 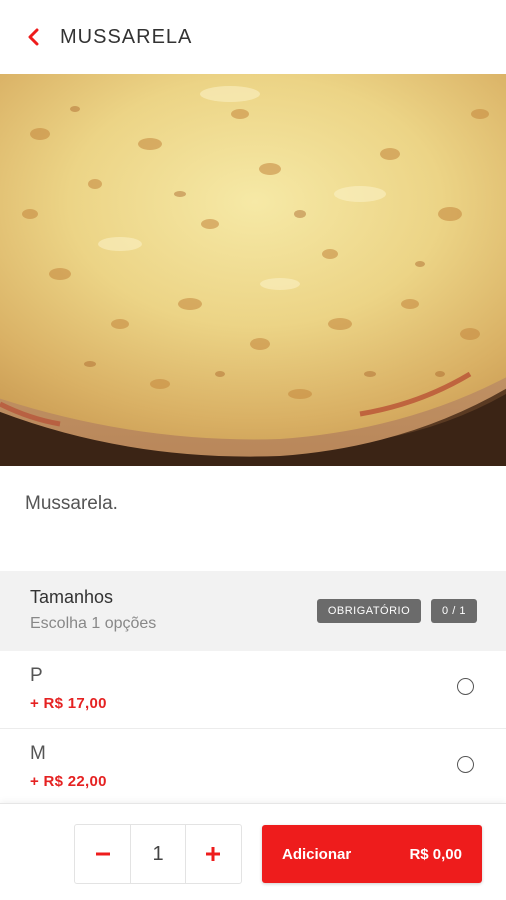 I want to click on increase-button, so click(x=213, y=854).